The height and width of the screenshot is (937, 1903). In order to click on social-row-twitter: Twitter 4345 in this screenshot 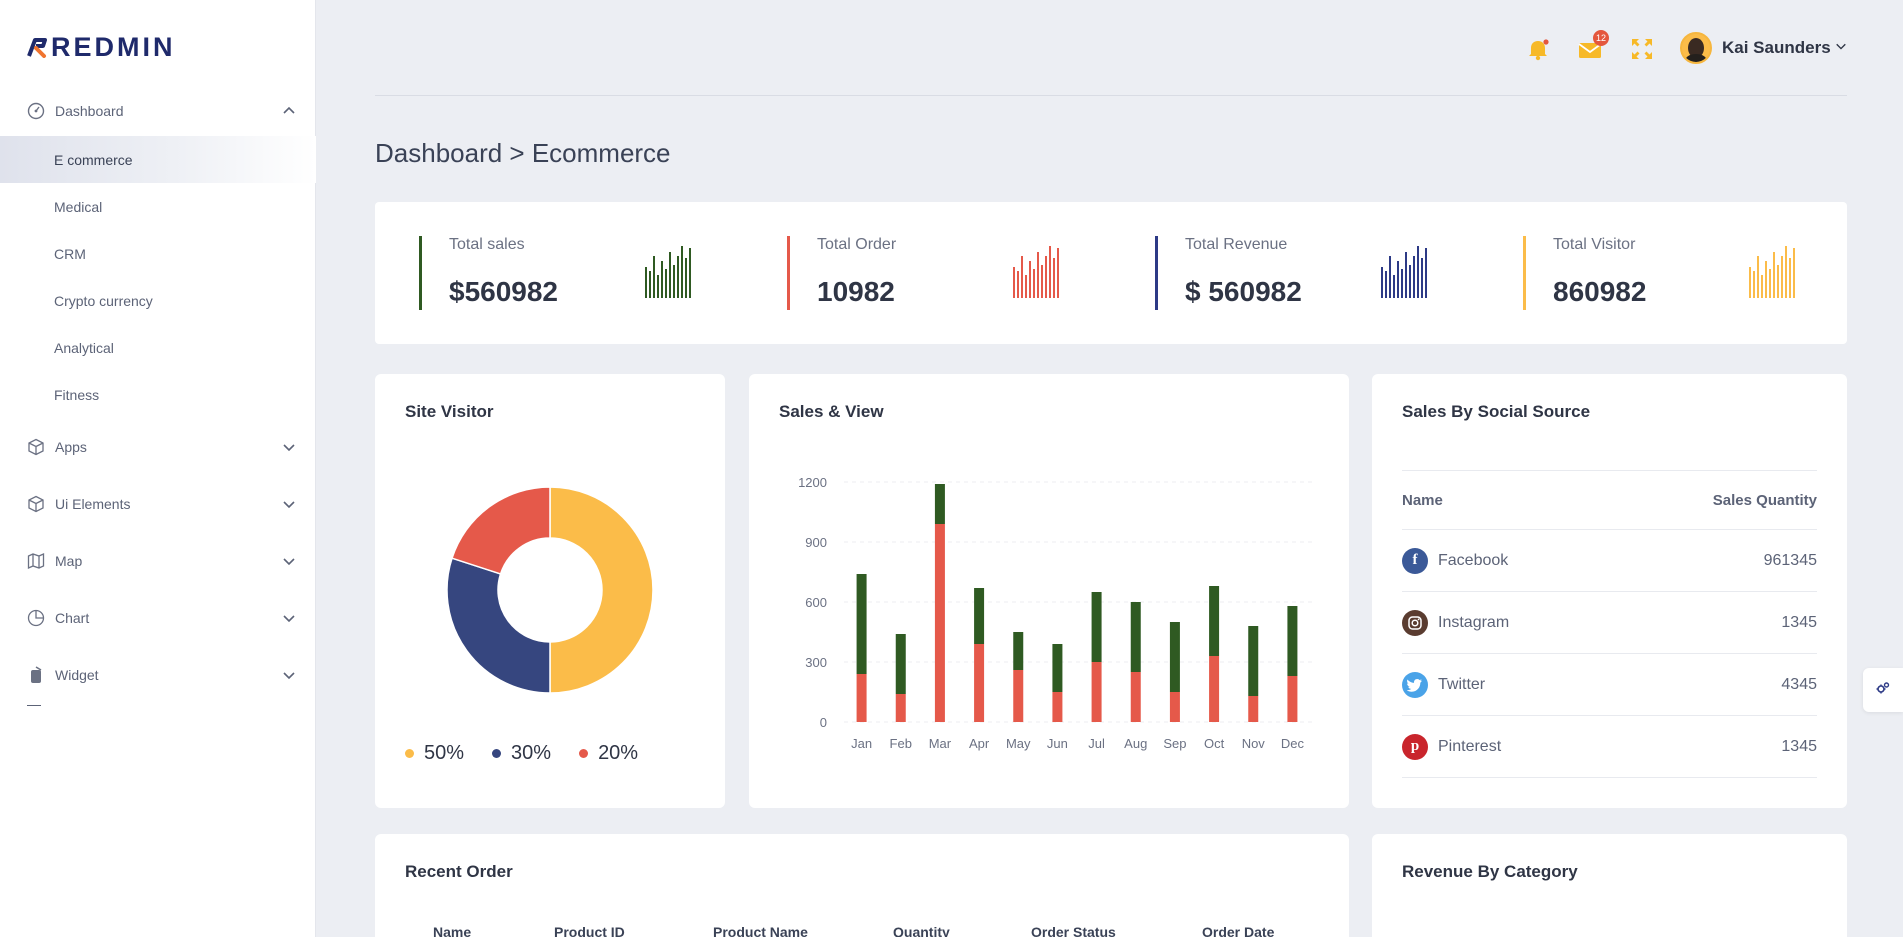, I will do `click(1609, 685)`.